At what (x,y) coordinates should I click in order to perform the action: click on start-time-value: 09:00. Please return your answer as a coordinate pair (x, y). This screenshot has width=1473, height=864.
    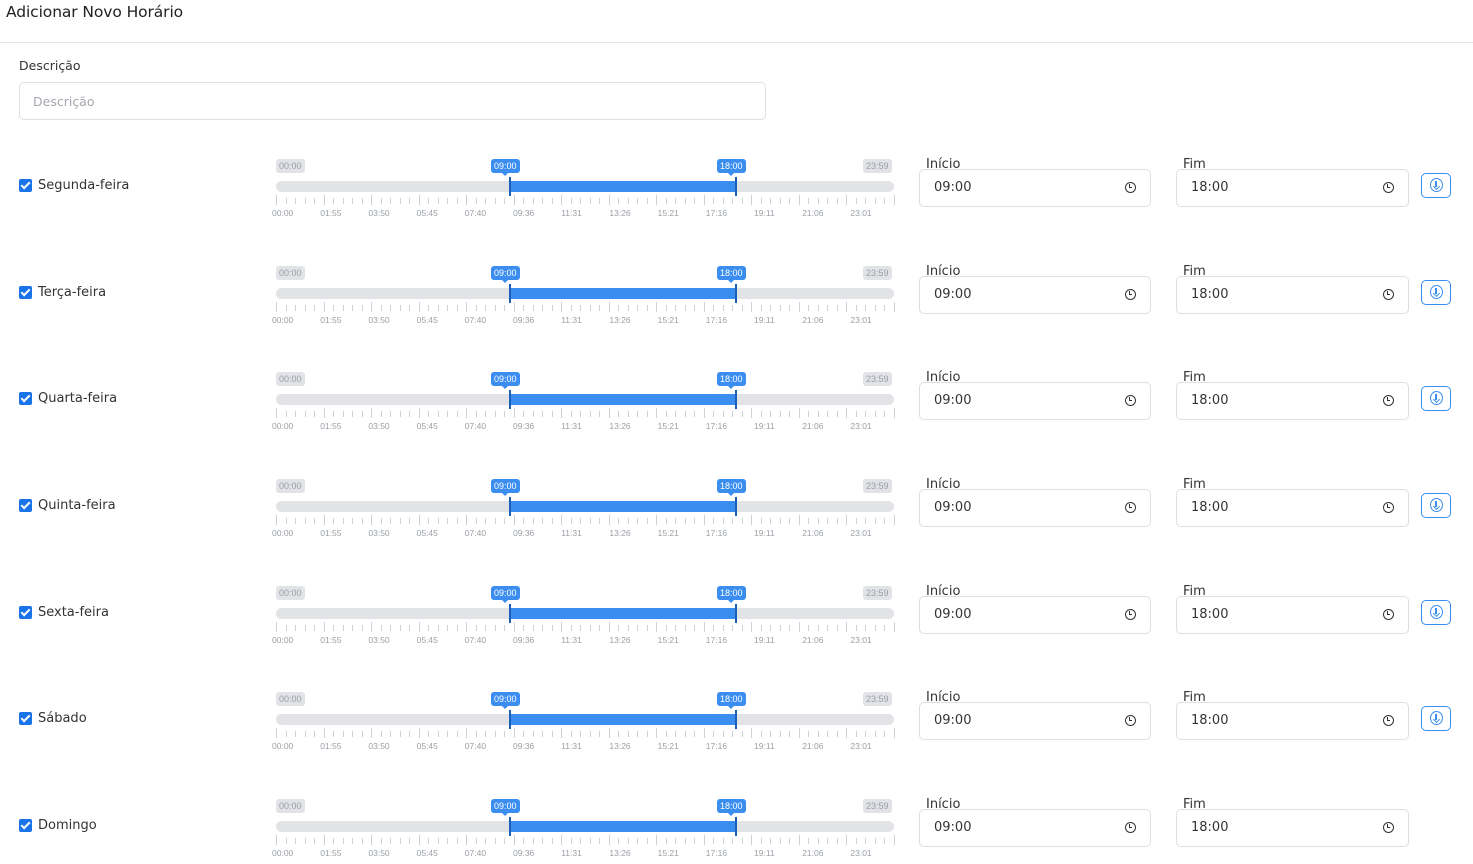
    Looking at the image, I should click on (953, 614).